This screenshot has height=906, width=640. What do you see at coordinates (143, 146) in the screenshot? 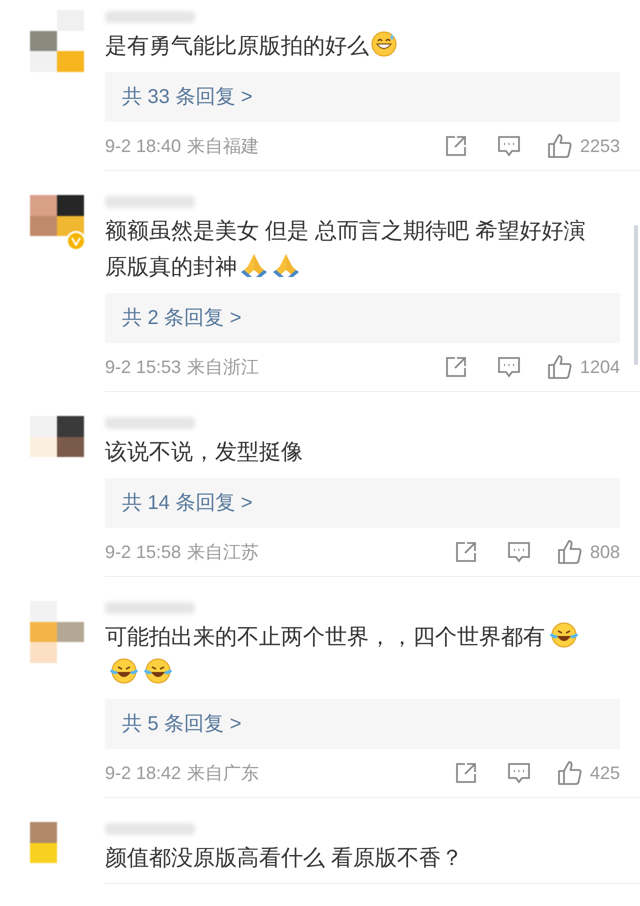
I see `comment-time: 9-2 18:40` at bounding box center [143, 146].